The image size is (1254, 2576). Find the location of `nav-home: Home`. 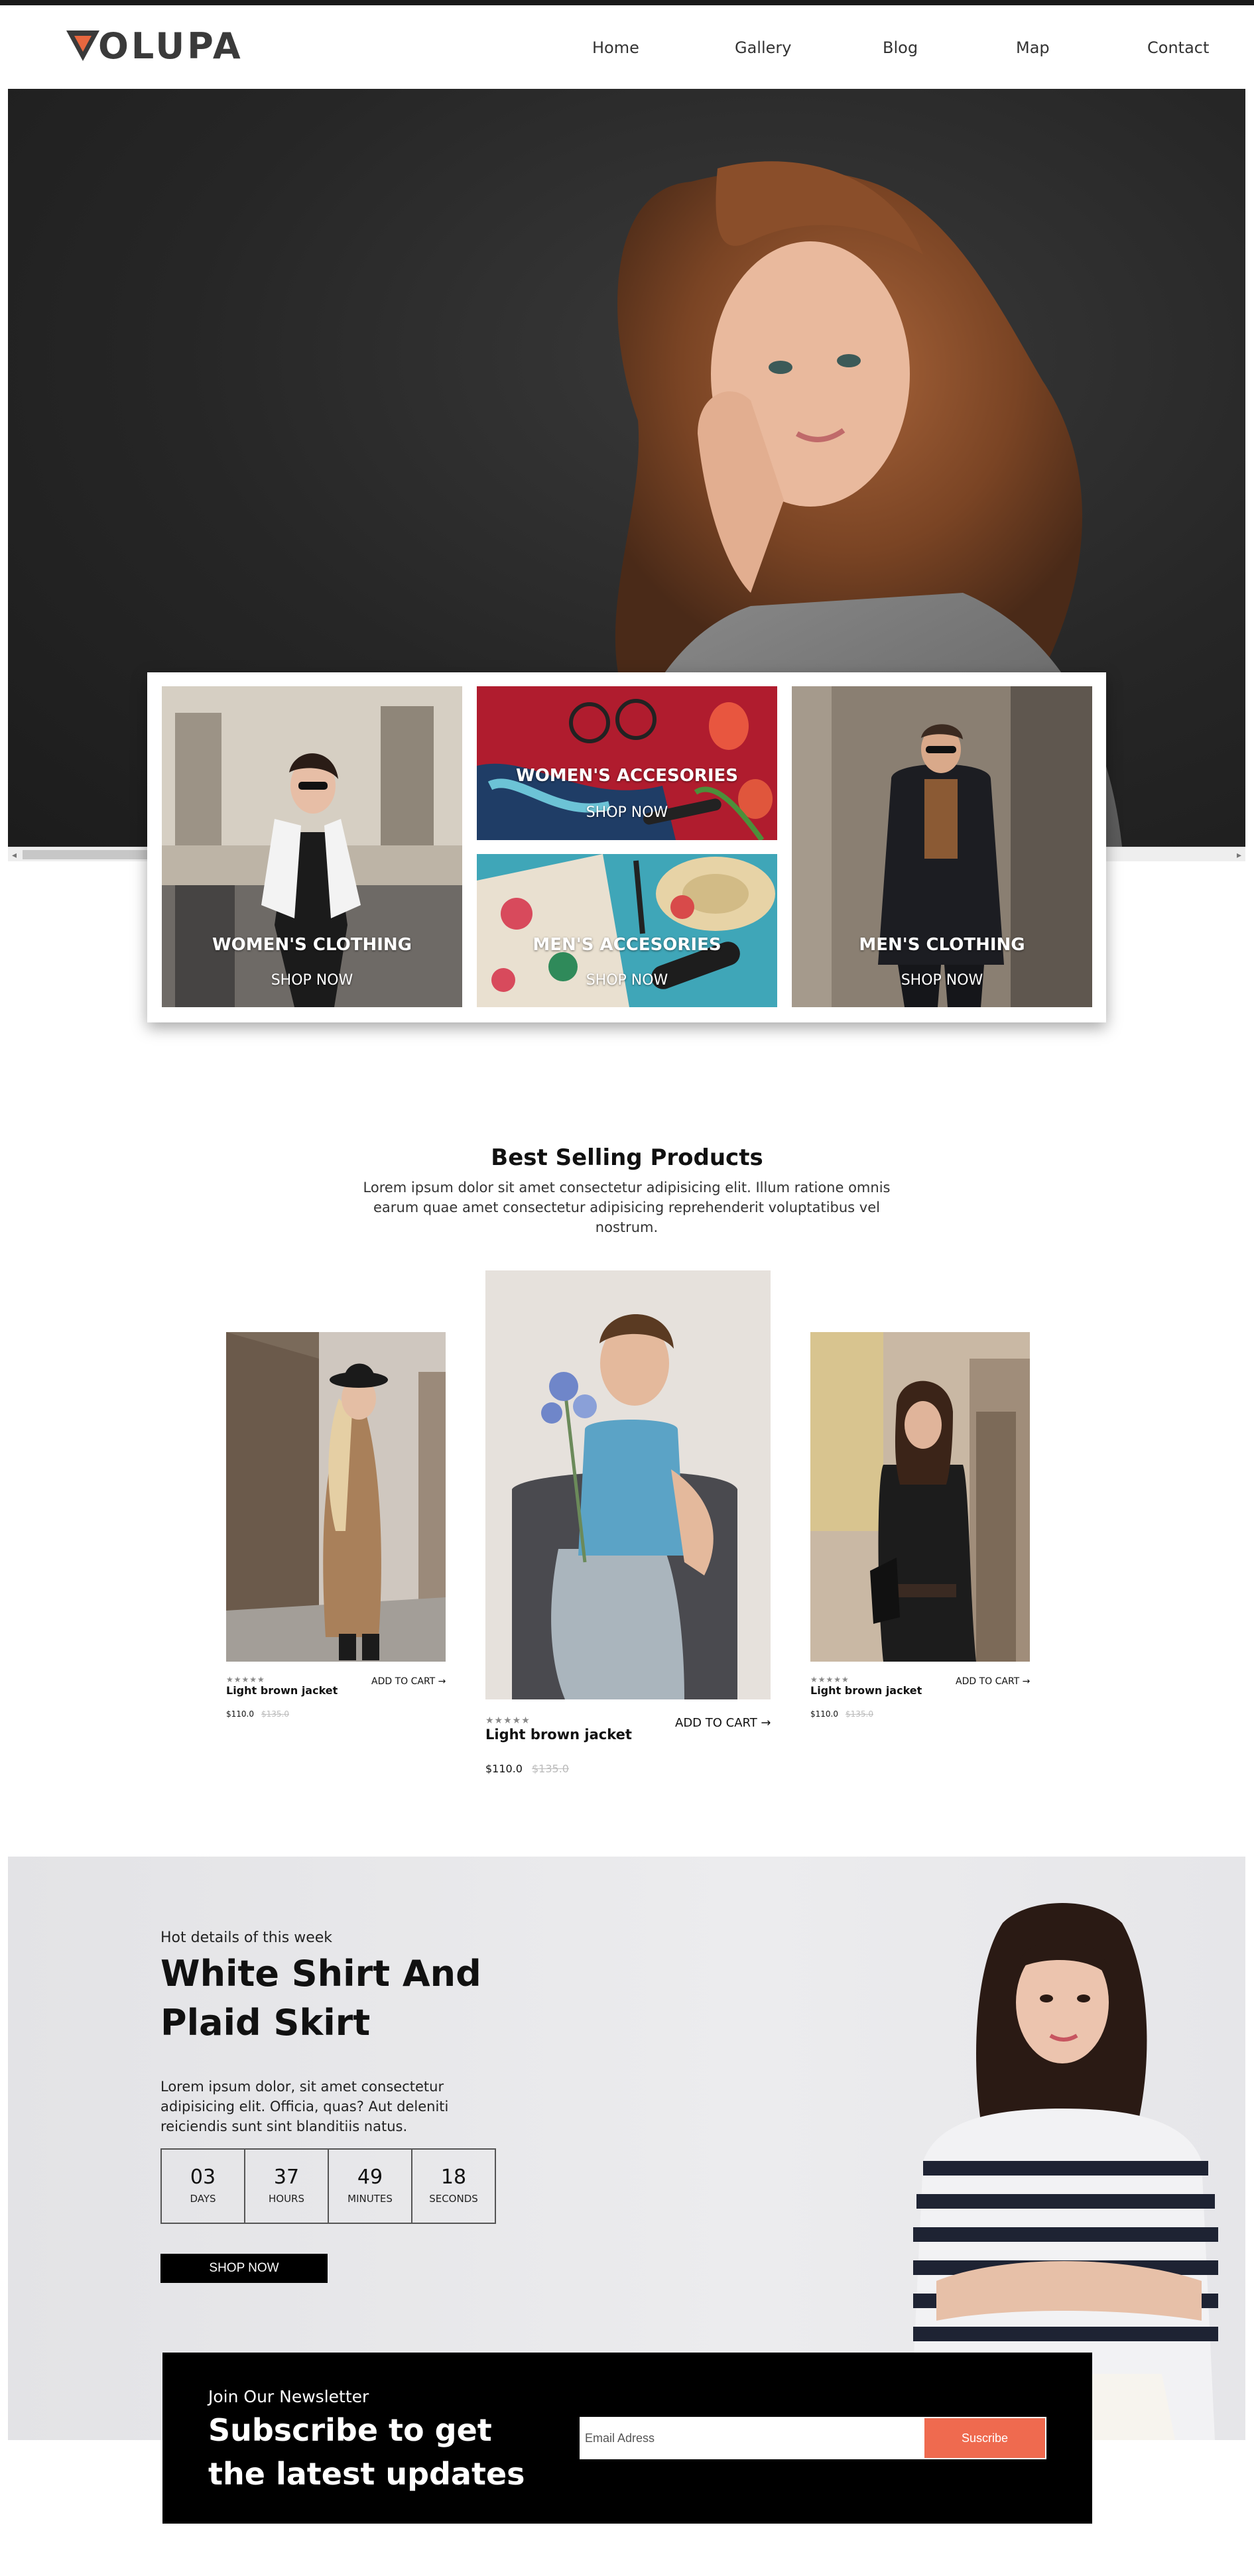

nav-home: Home is located at coordinates (615, 47).